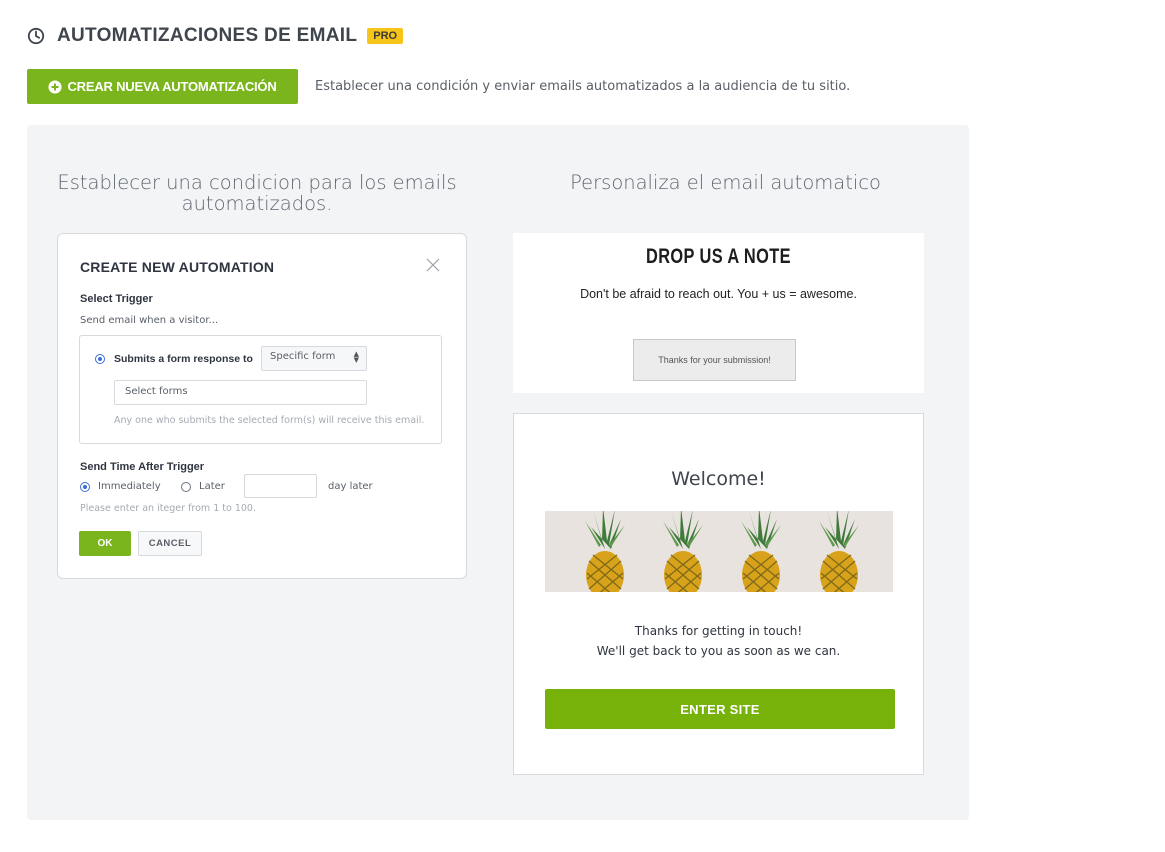  I want to click on pro-badge: PRO, so click(385, 36).